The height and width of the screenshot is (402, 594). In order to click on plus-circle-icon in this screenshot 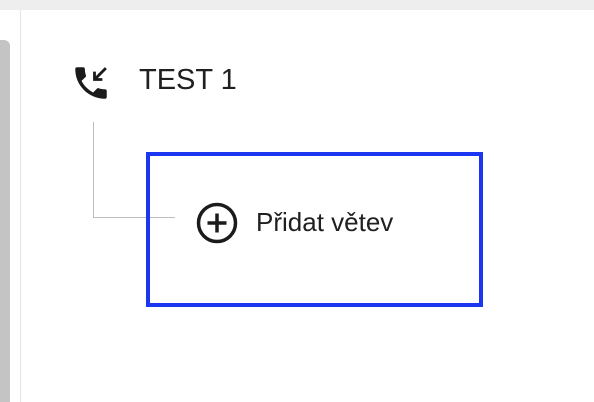, I will do `click(217, 223)`.